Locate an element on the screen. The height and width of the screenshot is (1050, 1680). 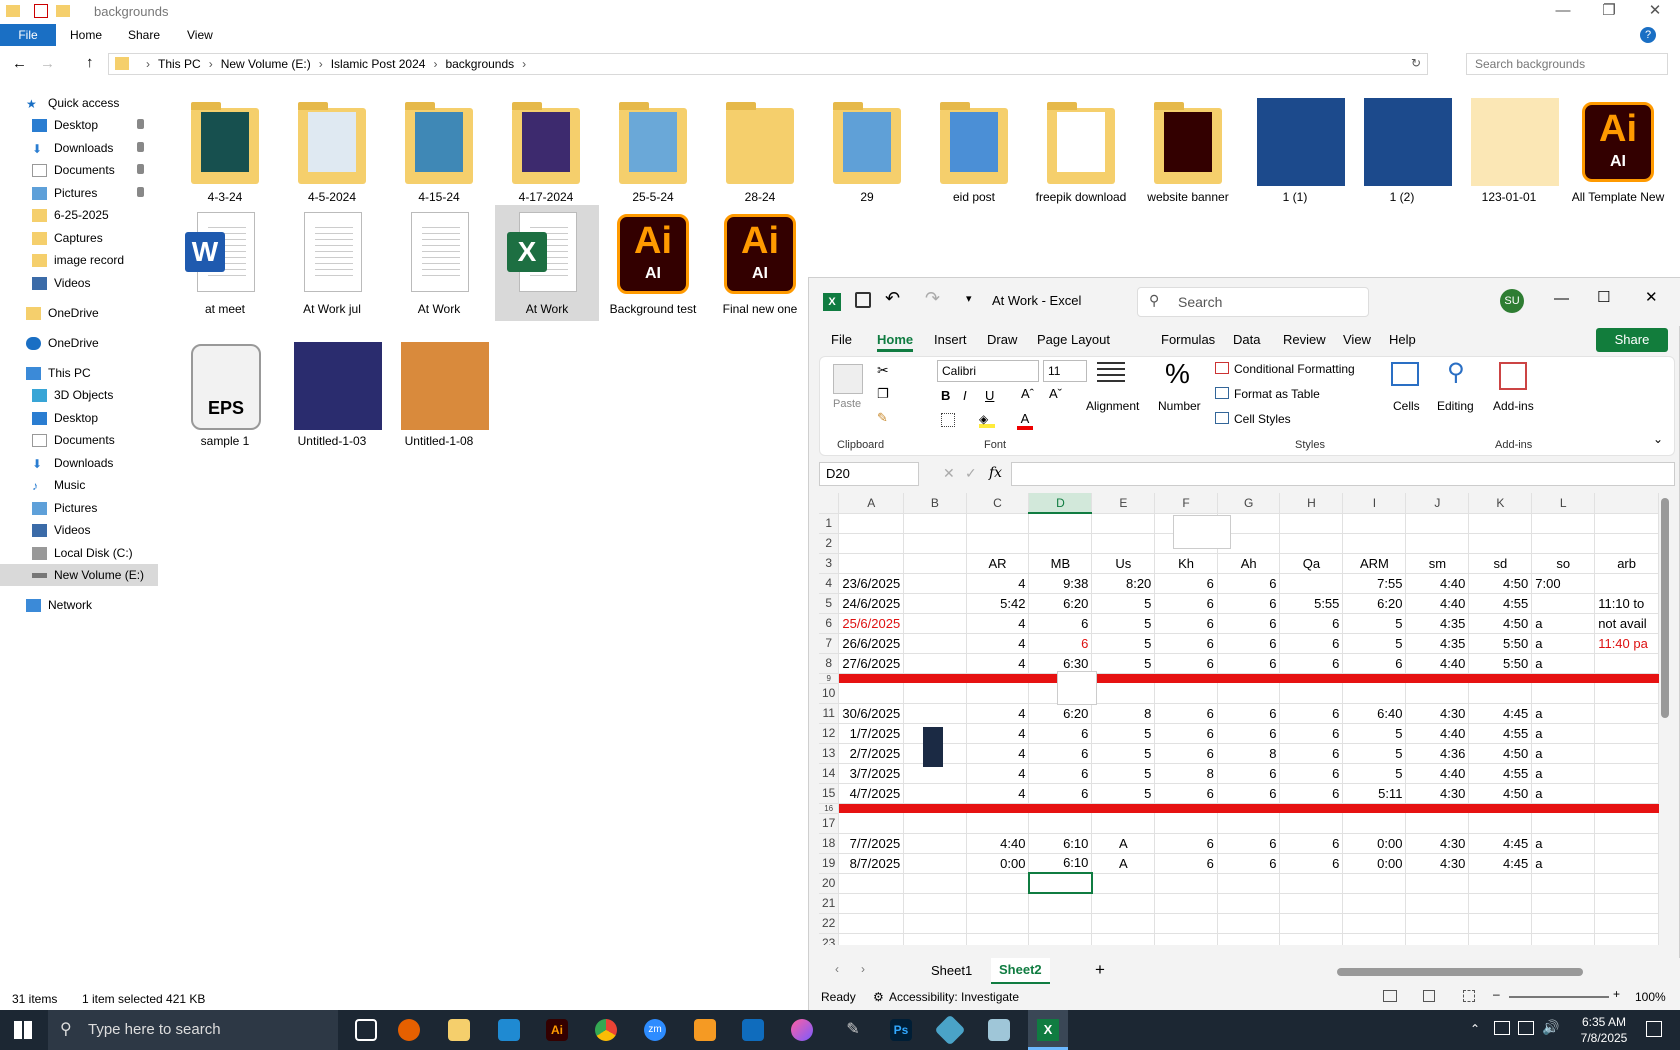
underline-icon: U is located at coordinates (989, 395).